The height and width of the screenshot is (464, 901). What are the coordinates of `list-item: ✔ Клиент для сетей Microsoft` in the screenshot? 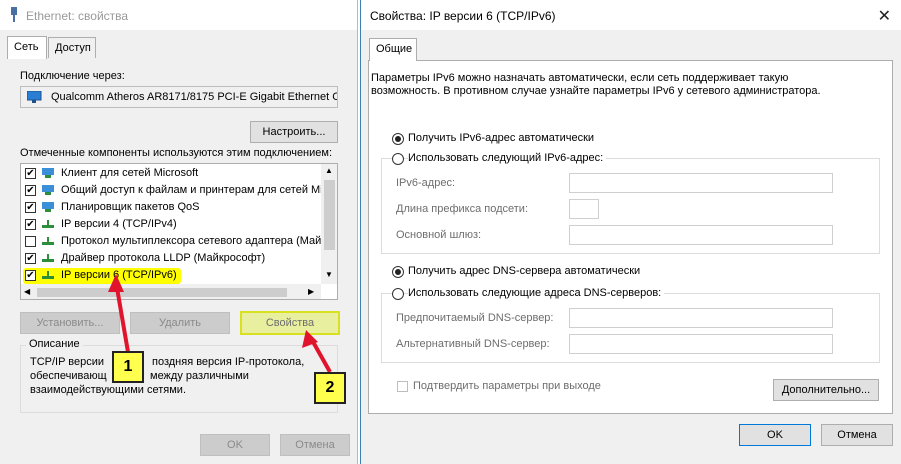 It's located at (171, 174).